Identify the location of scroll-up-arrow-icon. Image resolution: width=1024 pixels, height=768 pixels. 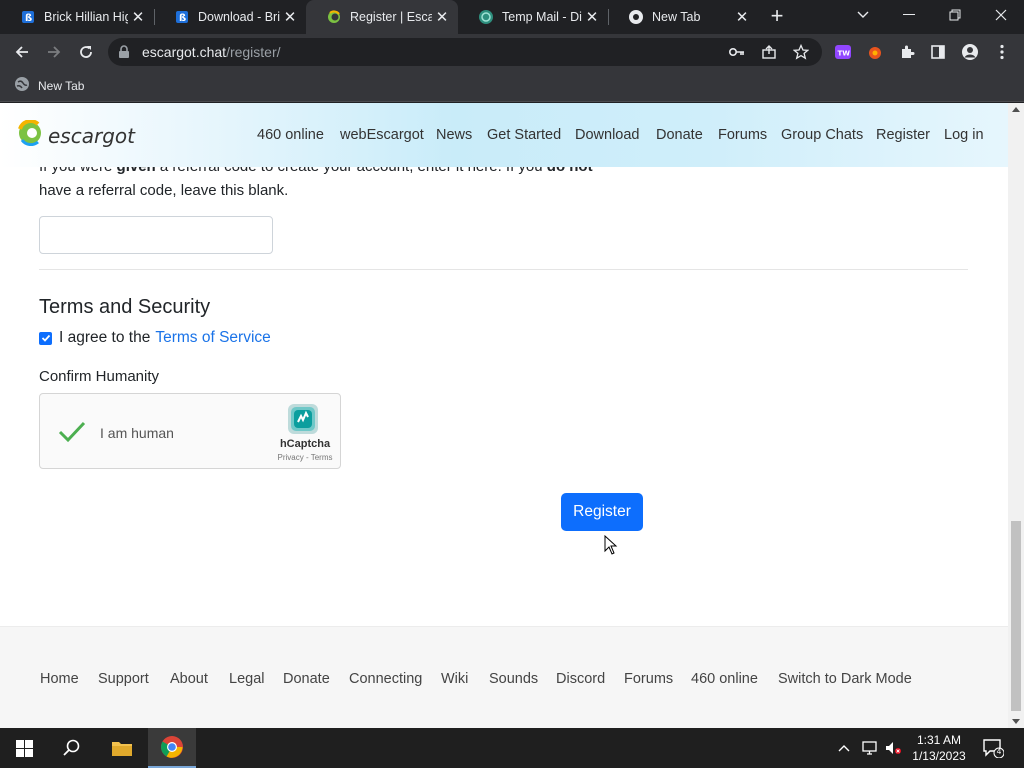
(1016, 109).